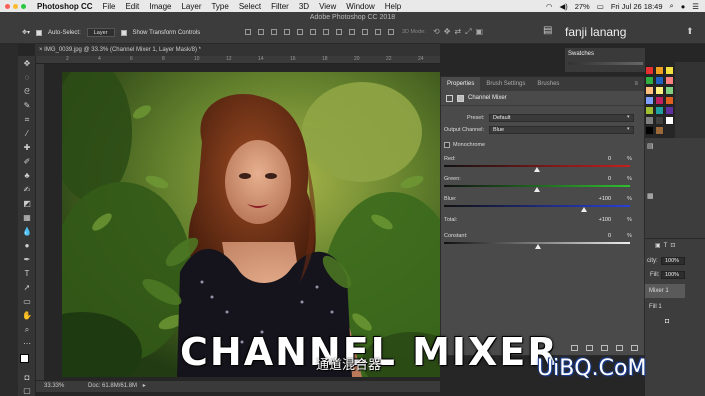 This screenshot has width=705, height=396. Describe the element at coordinates (7, 6) in the screenshot. I see `close-window-button` at that location.